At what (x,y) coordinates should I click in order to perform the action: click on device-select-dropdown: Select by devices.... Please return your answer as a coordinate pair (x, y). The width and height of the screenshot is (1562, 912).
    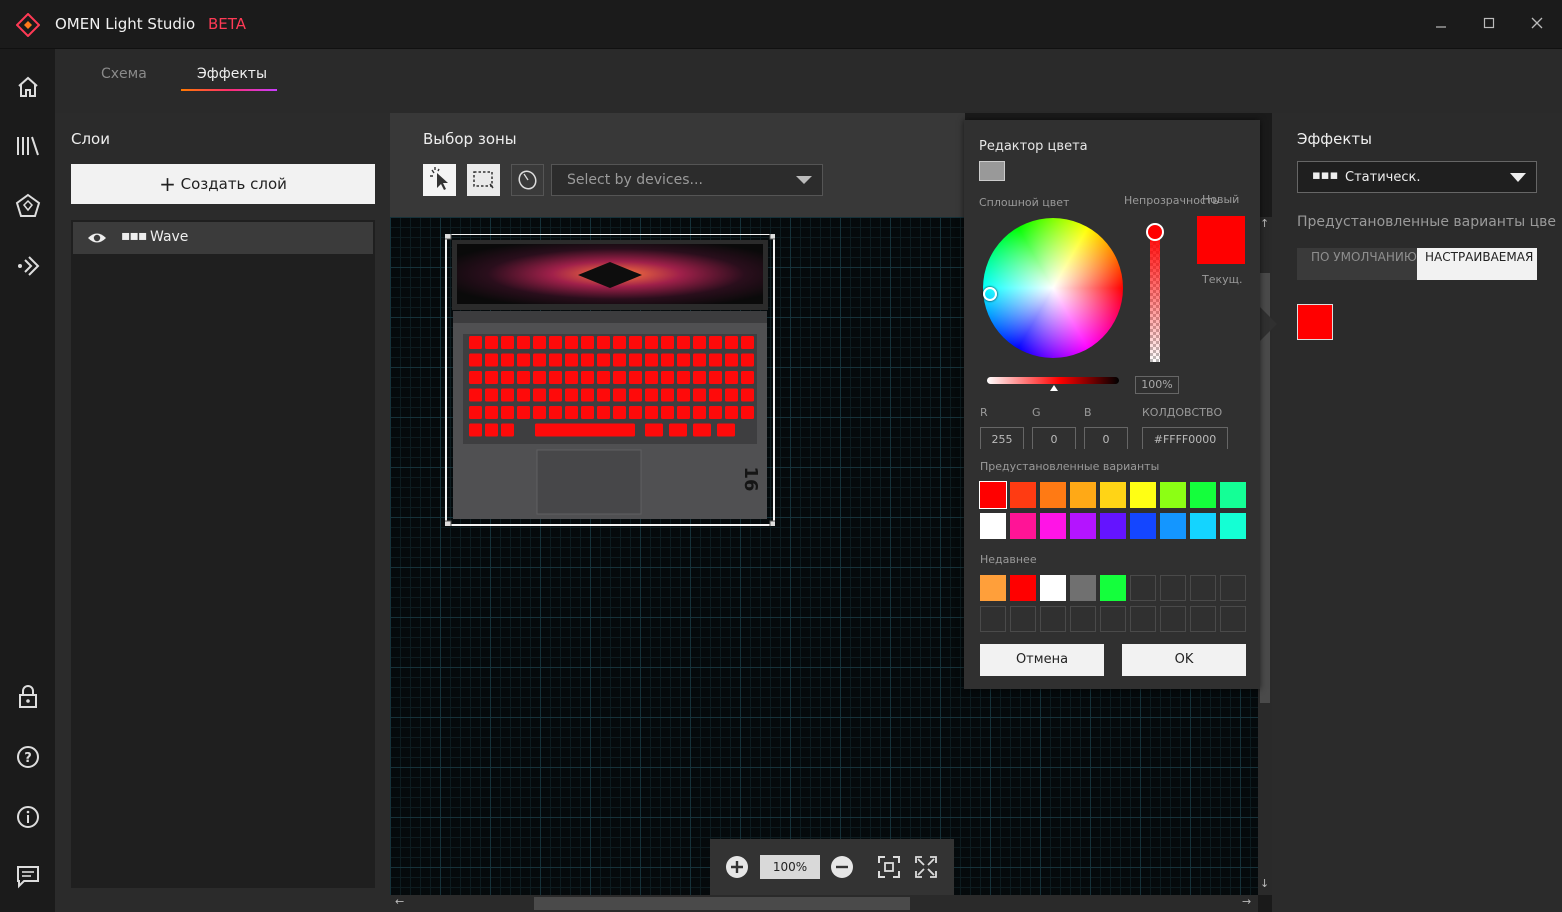
    Looking at the image, I should click on (687, 180).